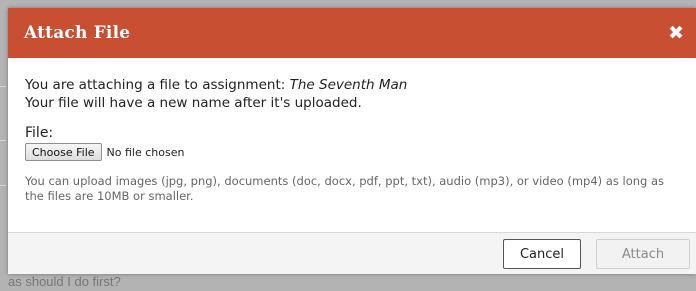  What do you see at coordinates (64, 281) in the screenshot?
I see `background-page-text: as should I do first?` at bounding box center [64, 281].